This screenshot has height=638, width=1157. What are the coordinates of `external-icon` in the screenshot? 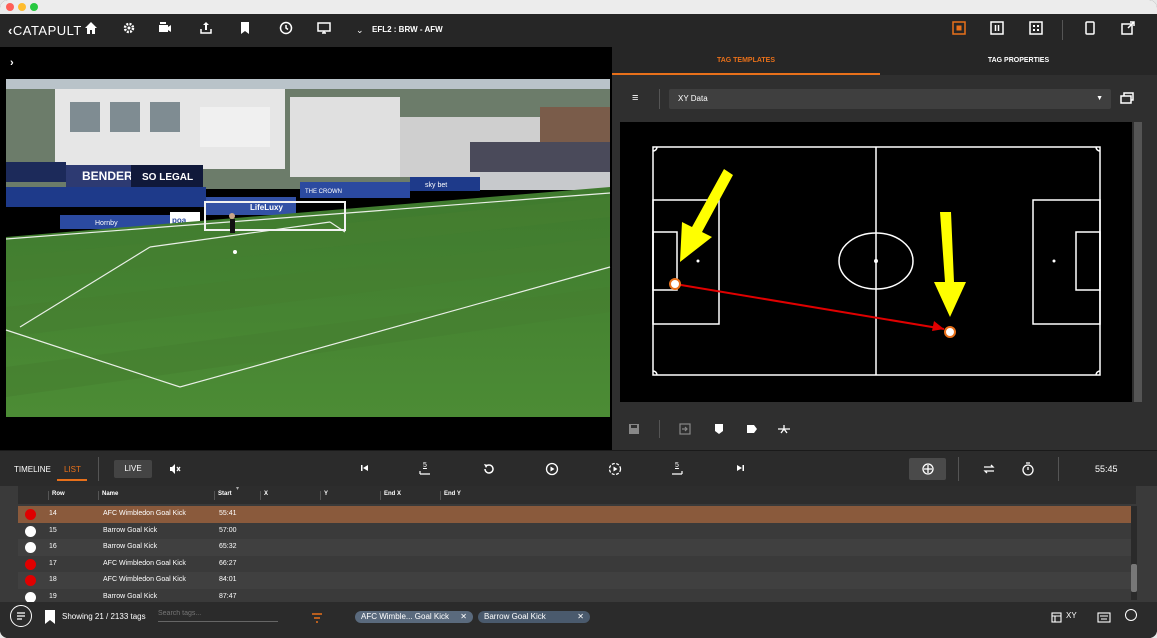 It's located at (1128, 30).